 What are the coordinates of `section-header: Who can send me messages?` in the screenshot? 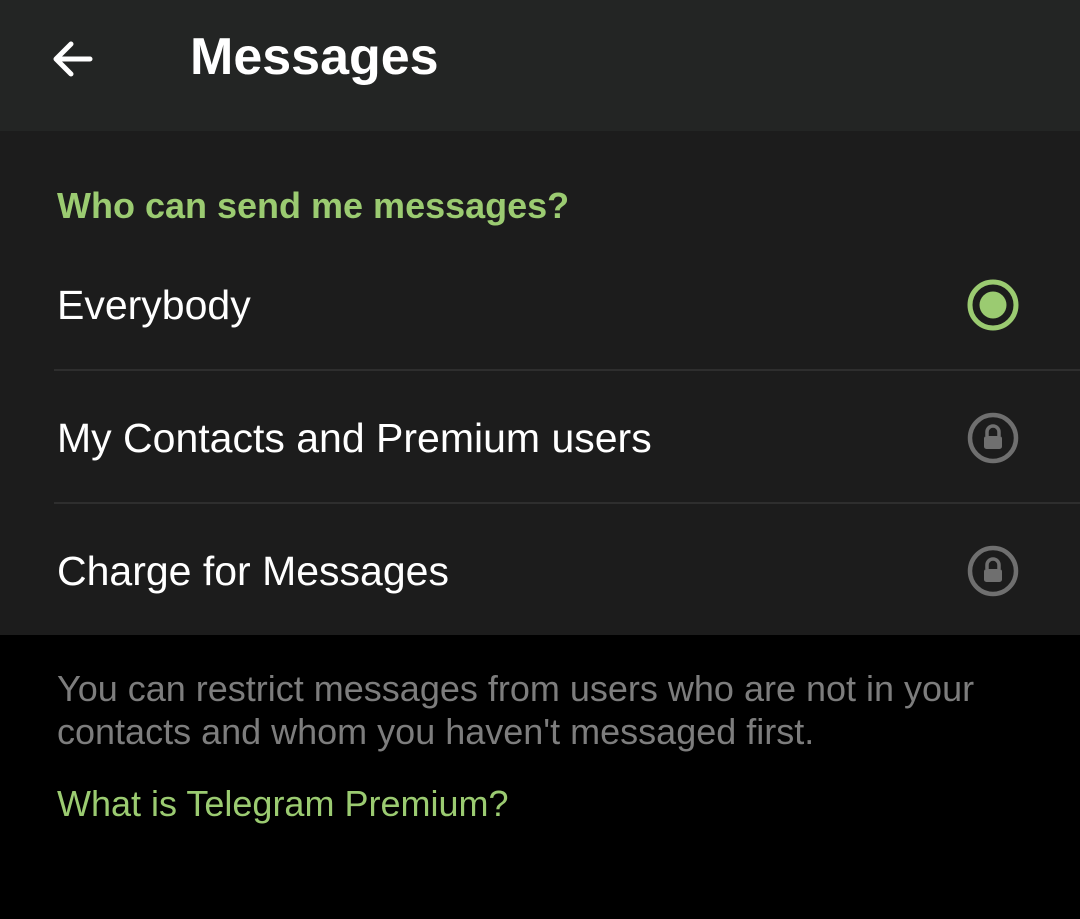 It's located at (313, 205).